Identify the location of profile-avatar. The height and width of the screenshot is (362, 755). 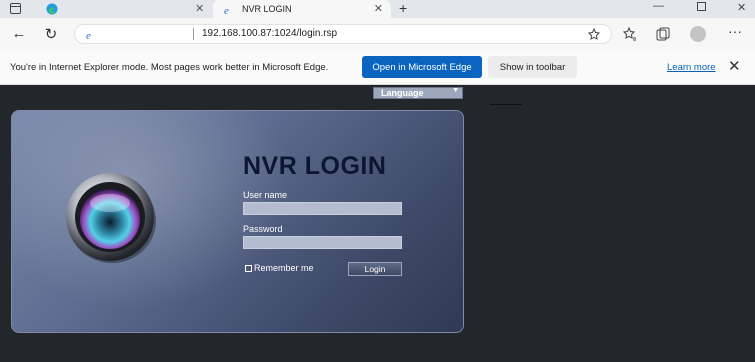
(698, 34).